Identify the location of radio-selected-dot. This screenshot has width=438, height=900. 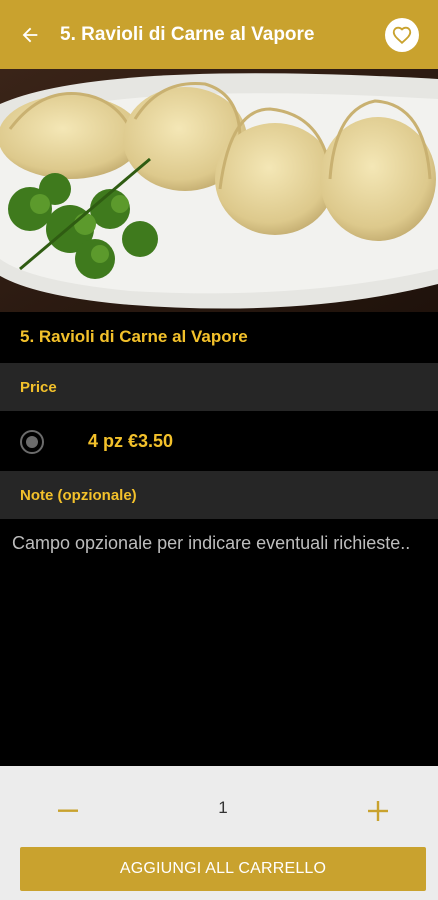
(32, 441).